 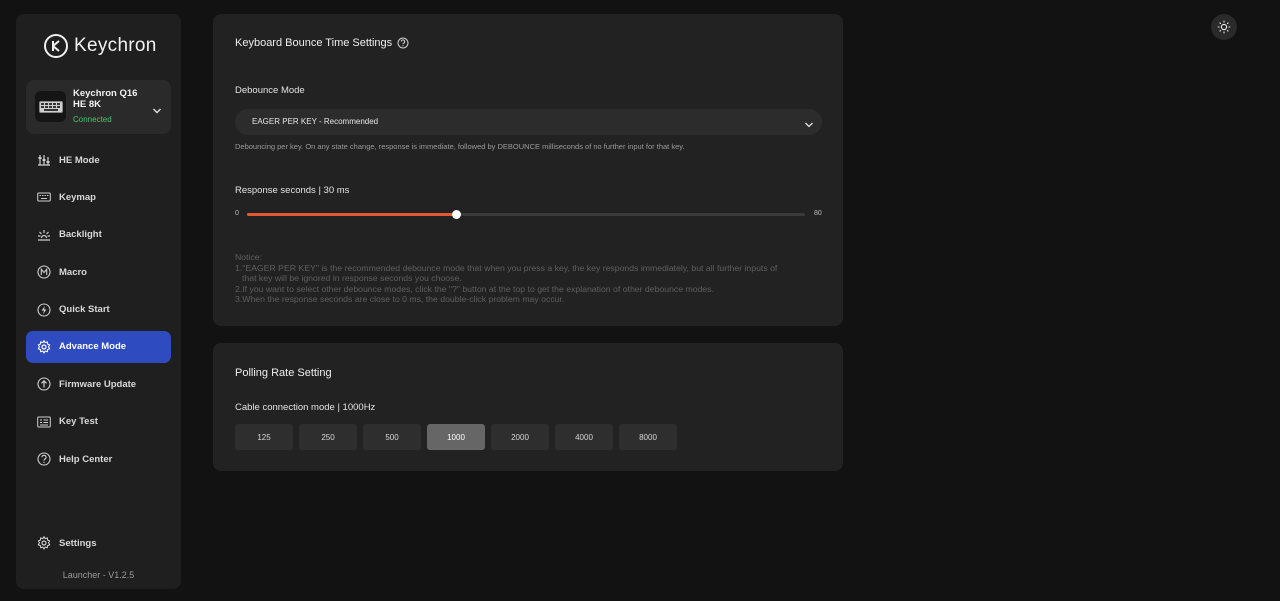 I want to click on help-question-icon, so click(x=403, y=43).